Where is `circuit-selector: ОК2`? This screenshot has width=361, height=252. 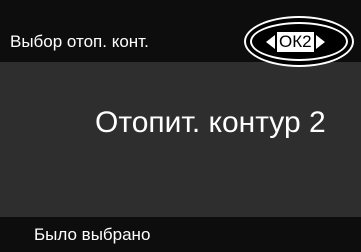 circuit-selector: ОК2 is located at coordinates (295, 42).